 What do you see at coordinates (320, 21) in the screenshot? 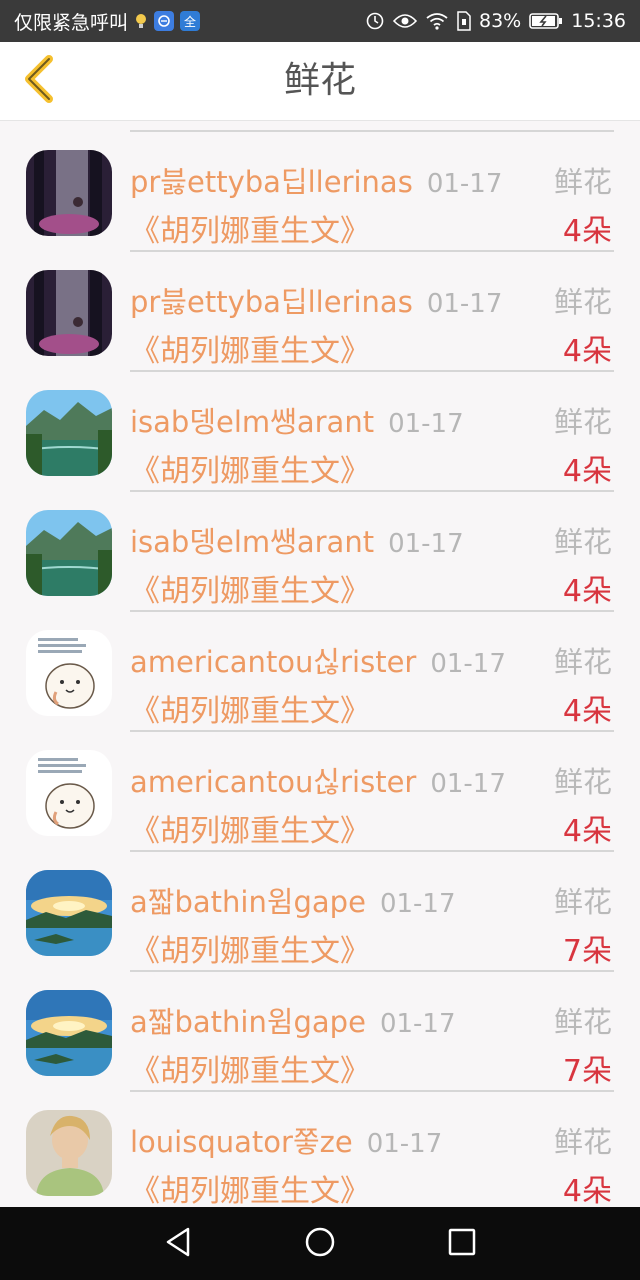
I see `status-bar: 仅限紧急呼叫 全 83% 15:36` at bounding box center [320, 21].